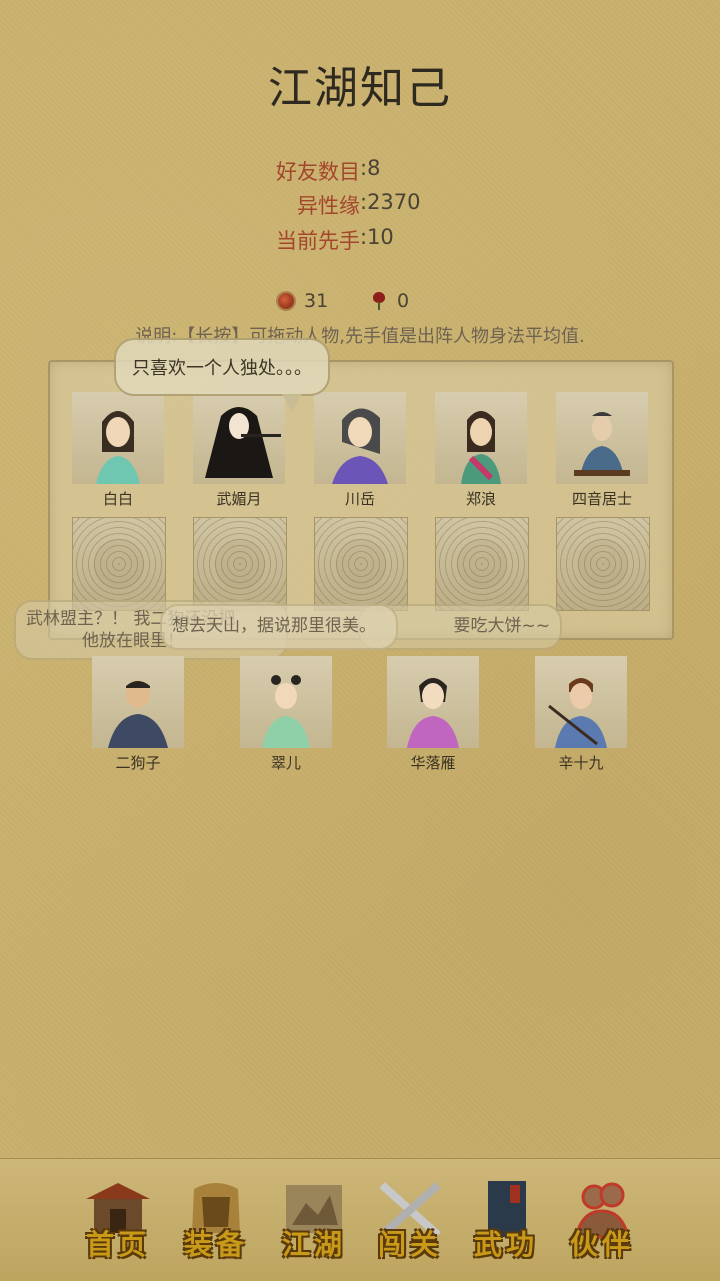  I want to click on instruction-note: 说明:【长按】可拖动人物,先手值是出阵人物身法平均值., so click(360, 336).